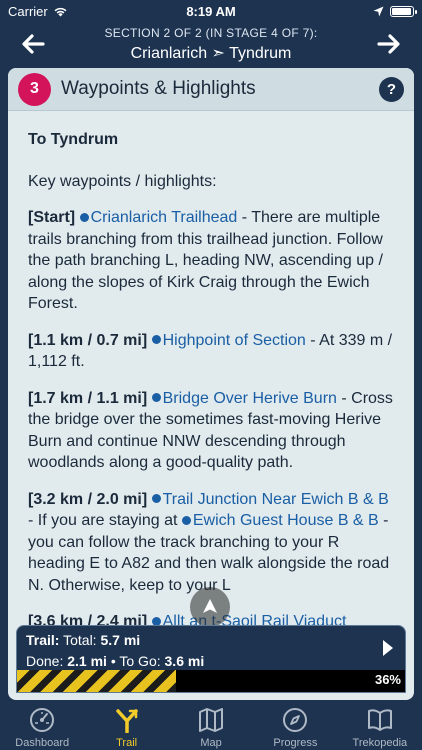 This screenshot has height=750, width=422. What do you see at coordinates (122, 181) in the screenshot?
I see `intro-text: Key waypoints / highlights:` at bounding box center [122, 181].